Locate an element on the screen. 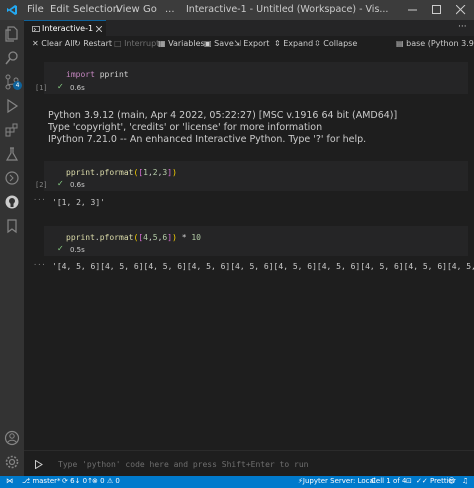 The height and width of the screenshot is (488, 474). error-count: 0 is located at coordinates (102, 481).